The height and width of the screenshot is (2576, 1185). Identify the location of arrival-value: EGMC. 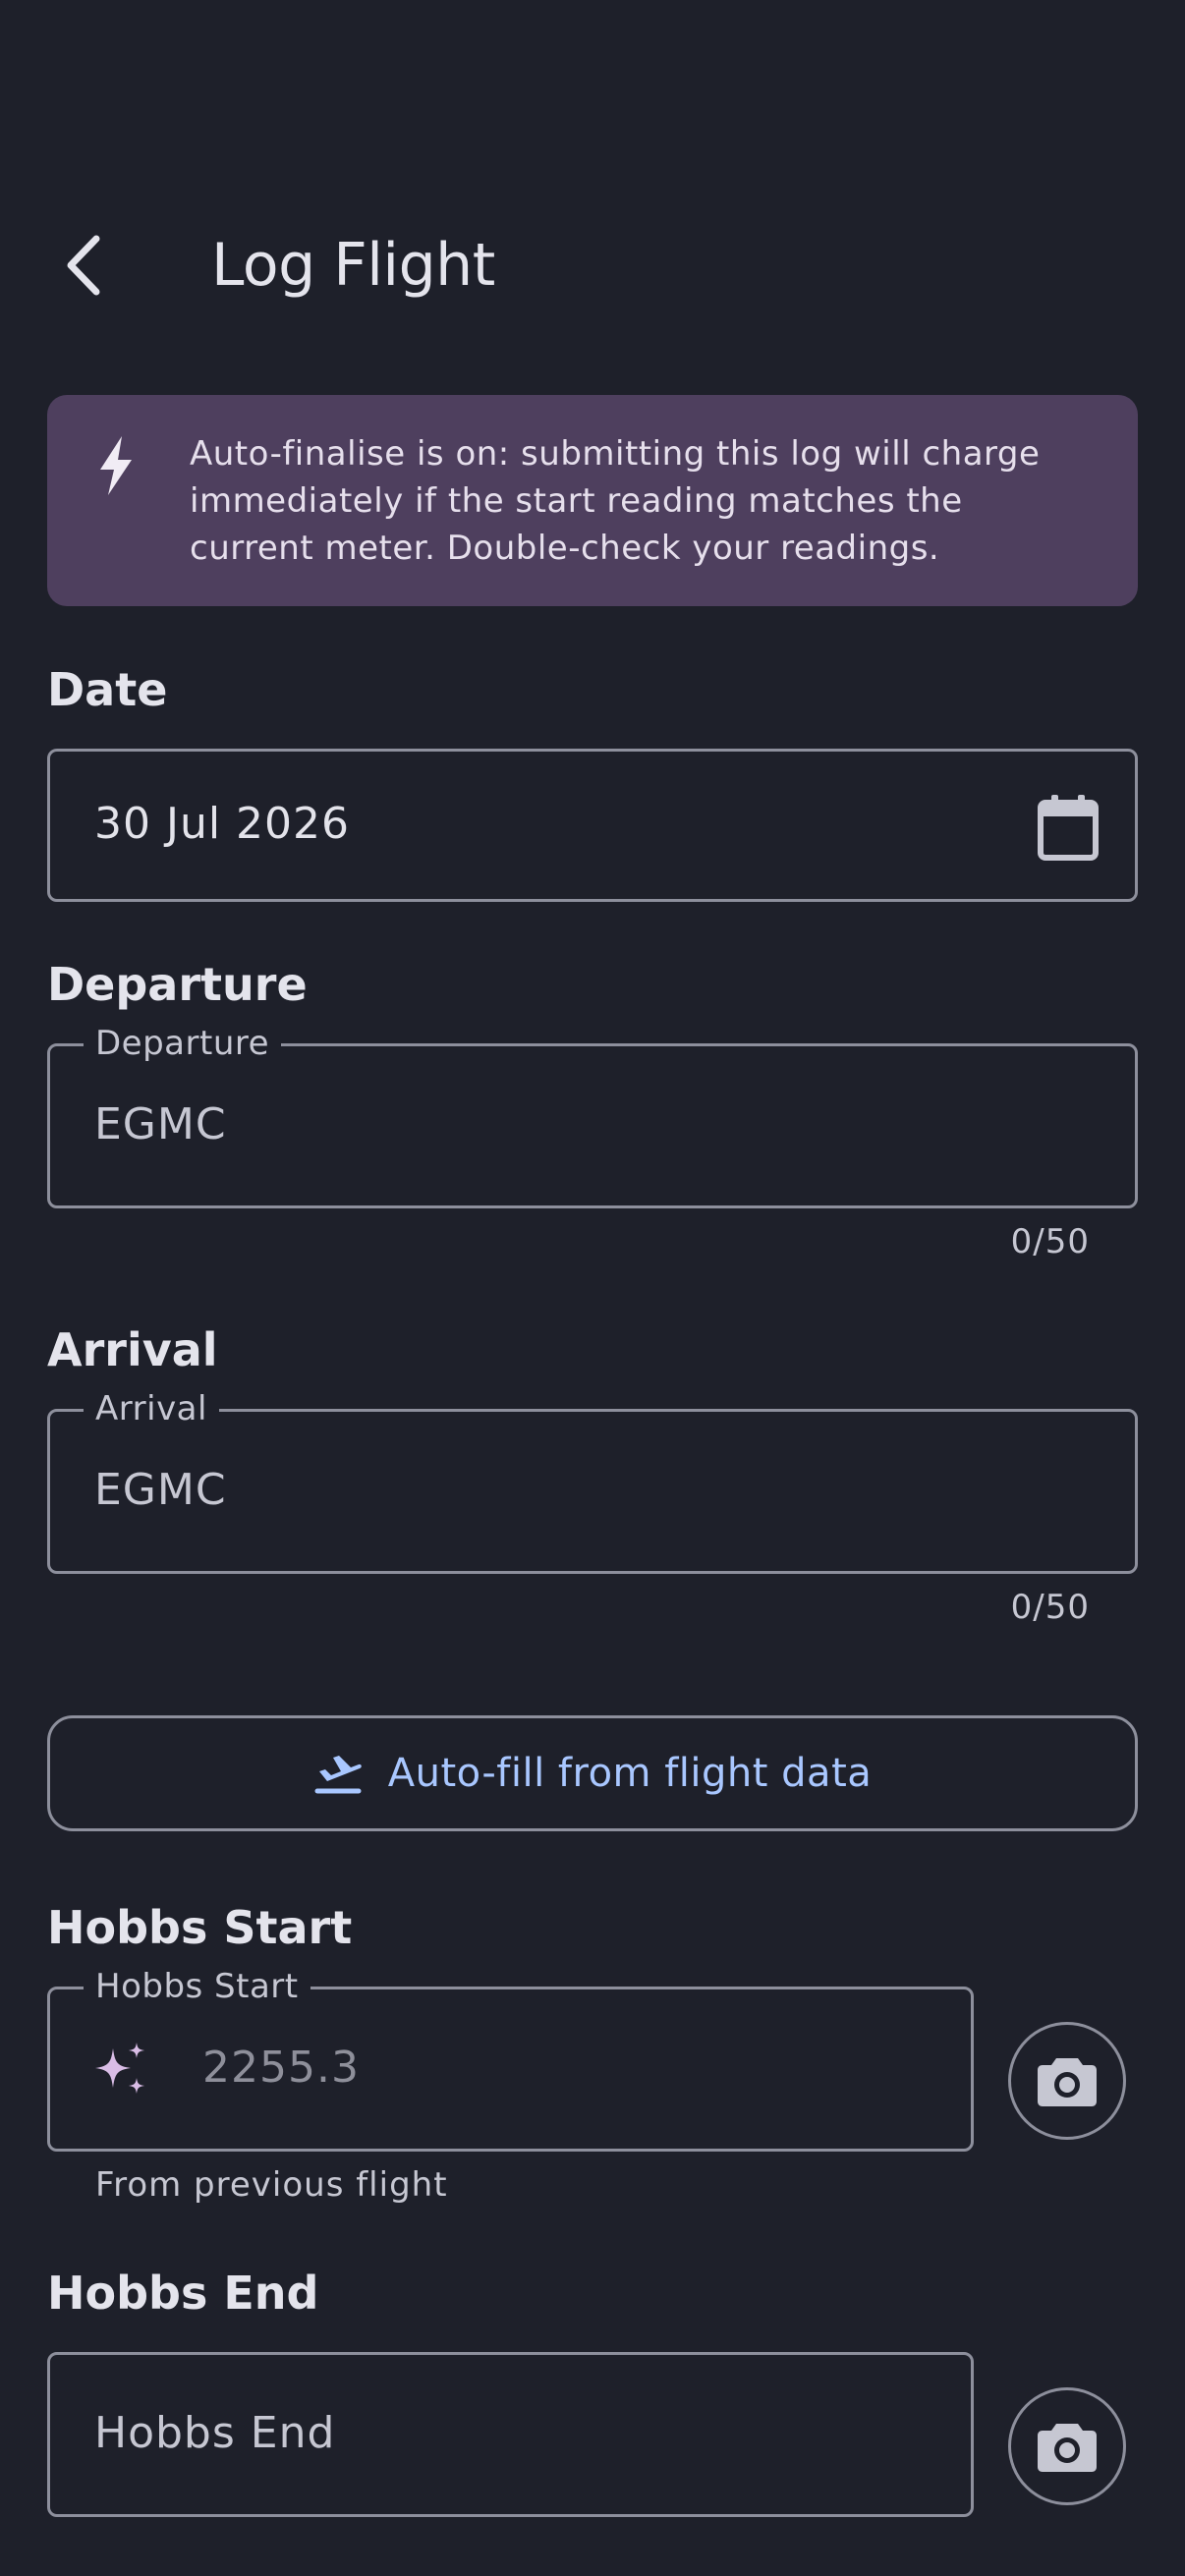
(161, 1490).